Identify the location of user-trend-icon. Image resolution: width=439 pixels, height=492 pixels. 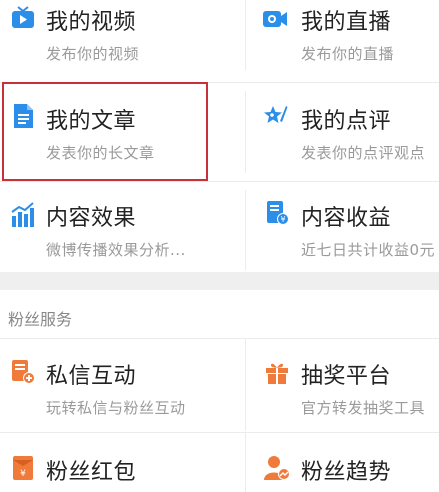
(277, 468).